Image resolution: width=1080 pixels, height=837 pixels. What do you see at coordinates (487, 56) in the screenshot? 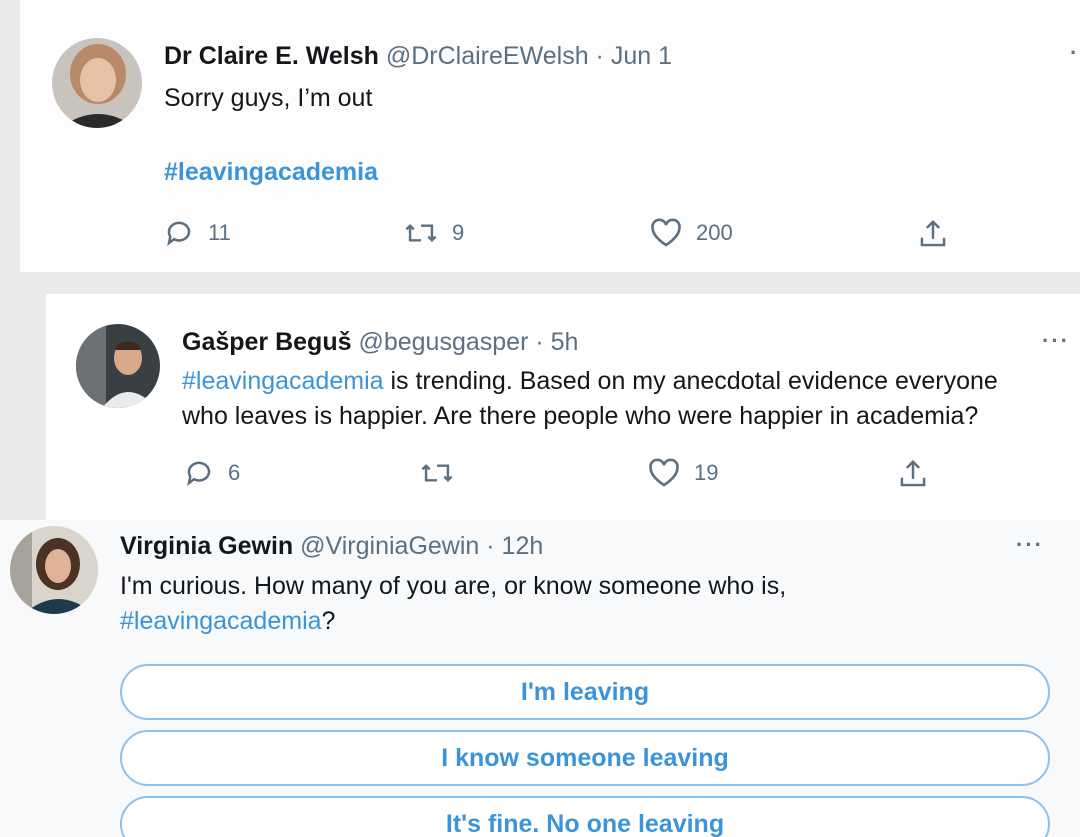
I see `handle: @DrClaireEWelsh` at bounding box center [487, 56].